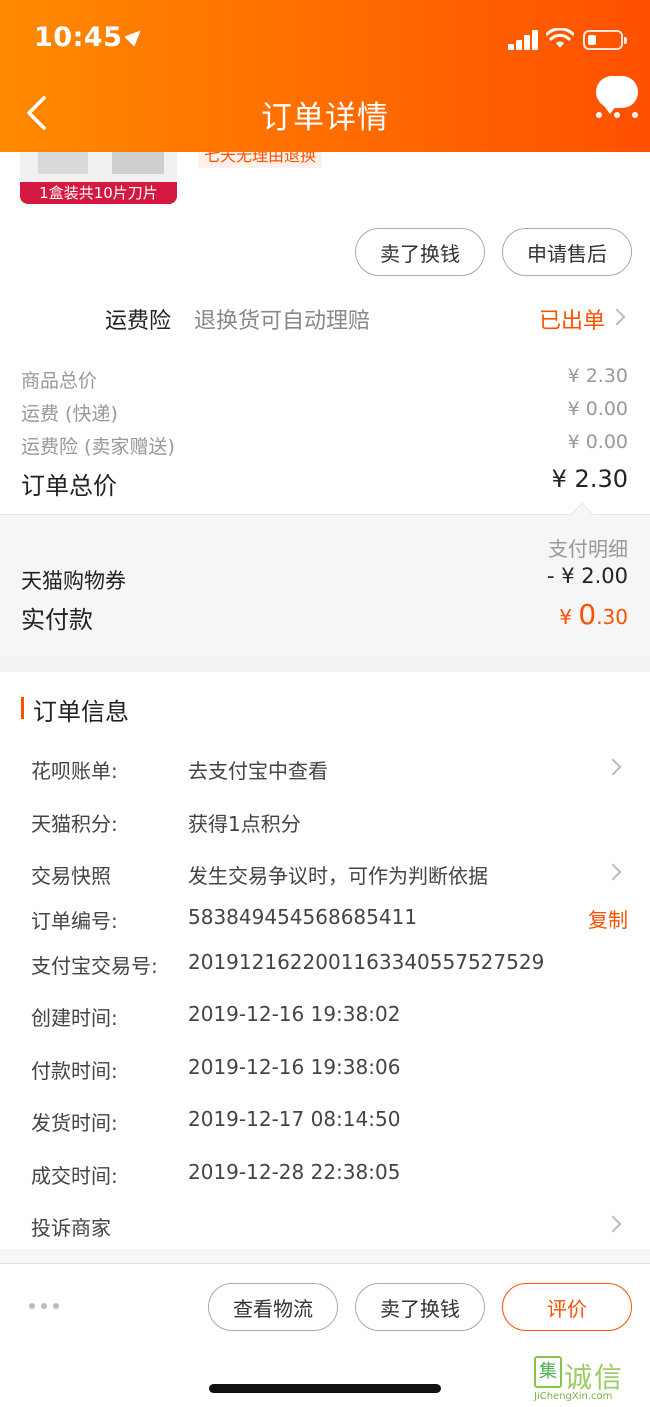 The width and height of the screenshot is (650, 1407). What do you see at coordinates (605, 40) in the screenshot?
I see `battery-icon` at bounding box center [605, 40].